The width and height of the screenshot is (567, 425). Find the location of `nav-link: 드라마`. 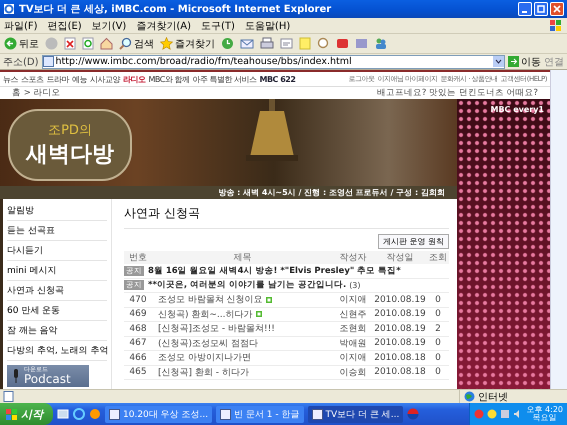

nav-link: 드라마 is located at coordinates (57, 79).